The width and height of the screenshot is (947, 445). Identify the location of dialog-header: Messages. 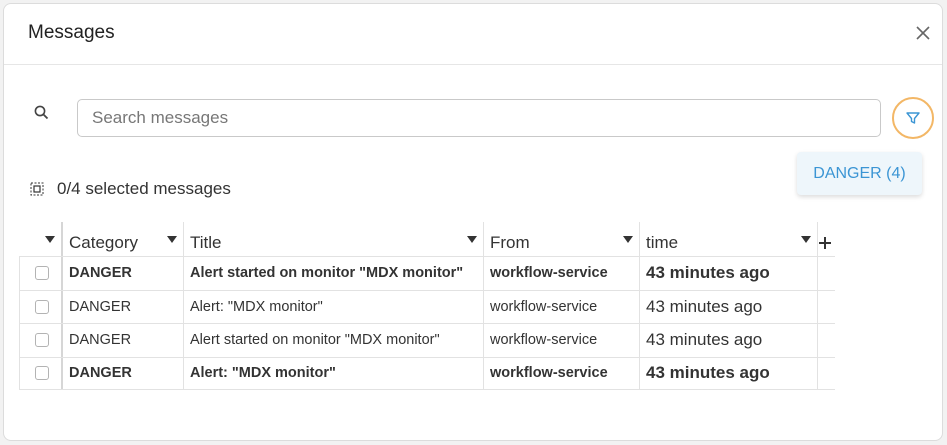
(473, 34).